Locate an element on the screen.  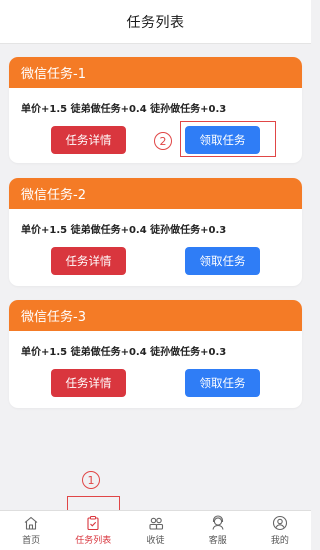
tab-profile: 我的 is located at coordinates (280, 530).